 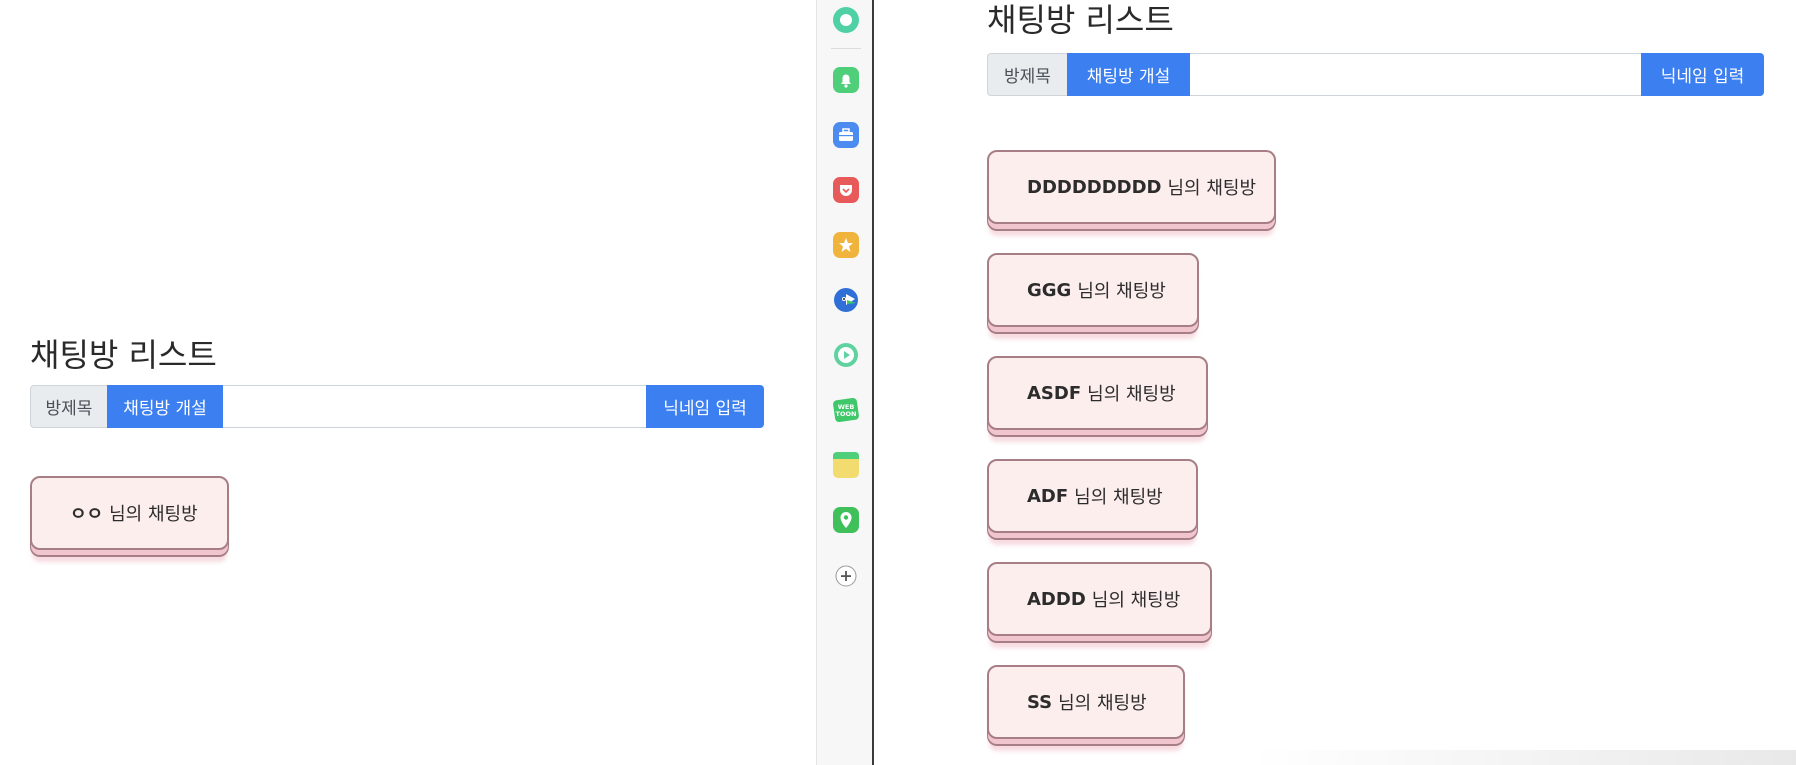 What do you see at coordinates (1094, 187) in the screenshot?
I see `room-owner-name: DDDDDDDDD` at bounding box center [1094, 187].